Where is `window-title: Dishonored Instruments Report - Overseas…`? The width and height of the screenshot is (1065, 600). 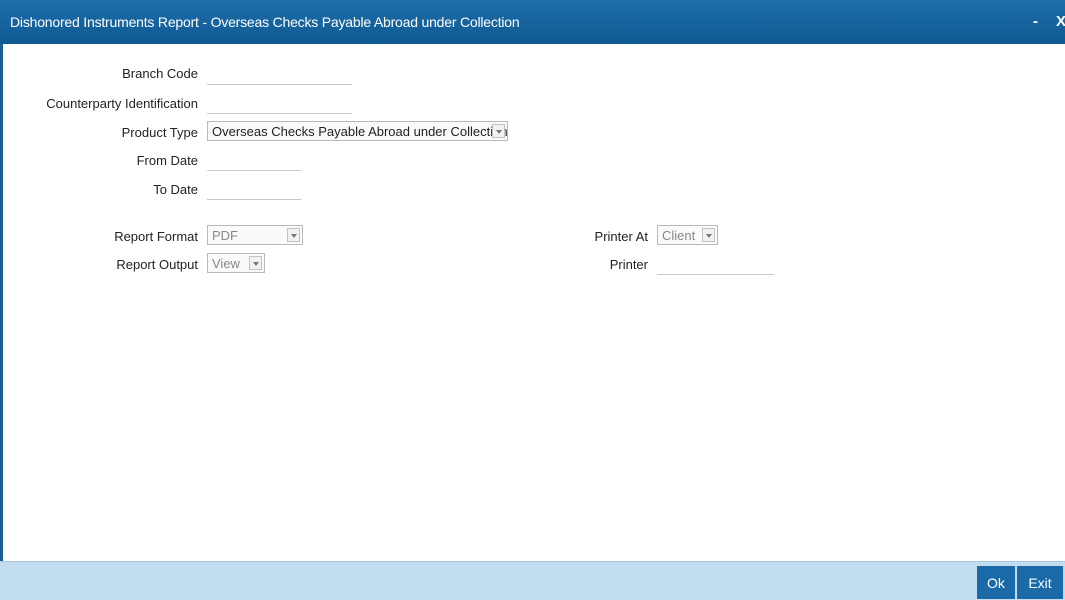 window-title: Dishonored Instruments Report - Overseas… is located at coordinates (265, 22).